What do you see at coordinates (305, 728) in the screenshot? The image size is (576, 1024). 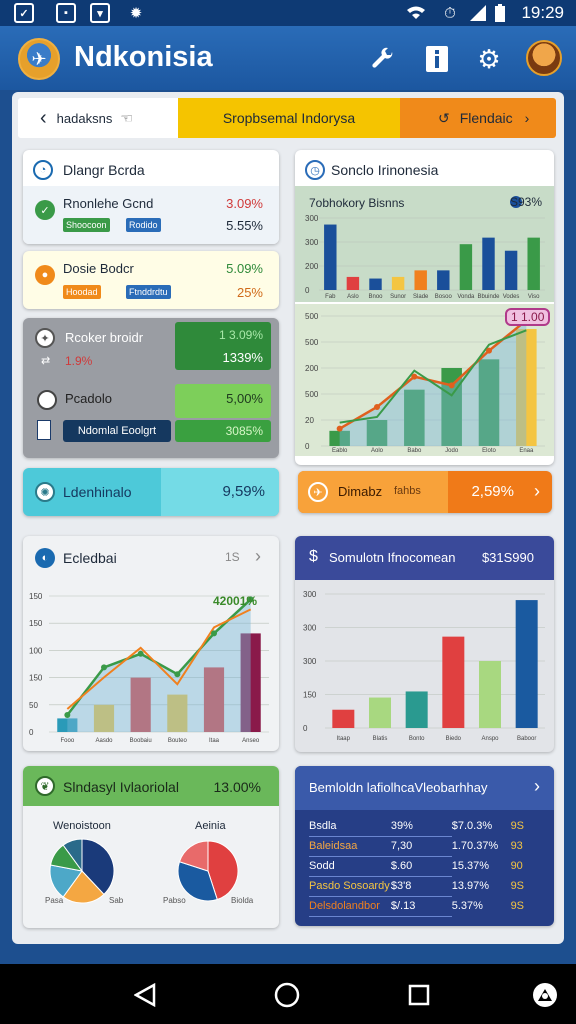 I see `y-tick-label: 0` at bounding box center [305, 728].